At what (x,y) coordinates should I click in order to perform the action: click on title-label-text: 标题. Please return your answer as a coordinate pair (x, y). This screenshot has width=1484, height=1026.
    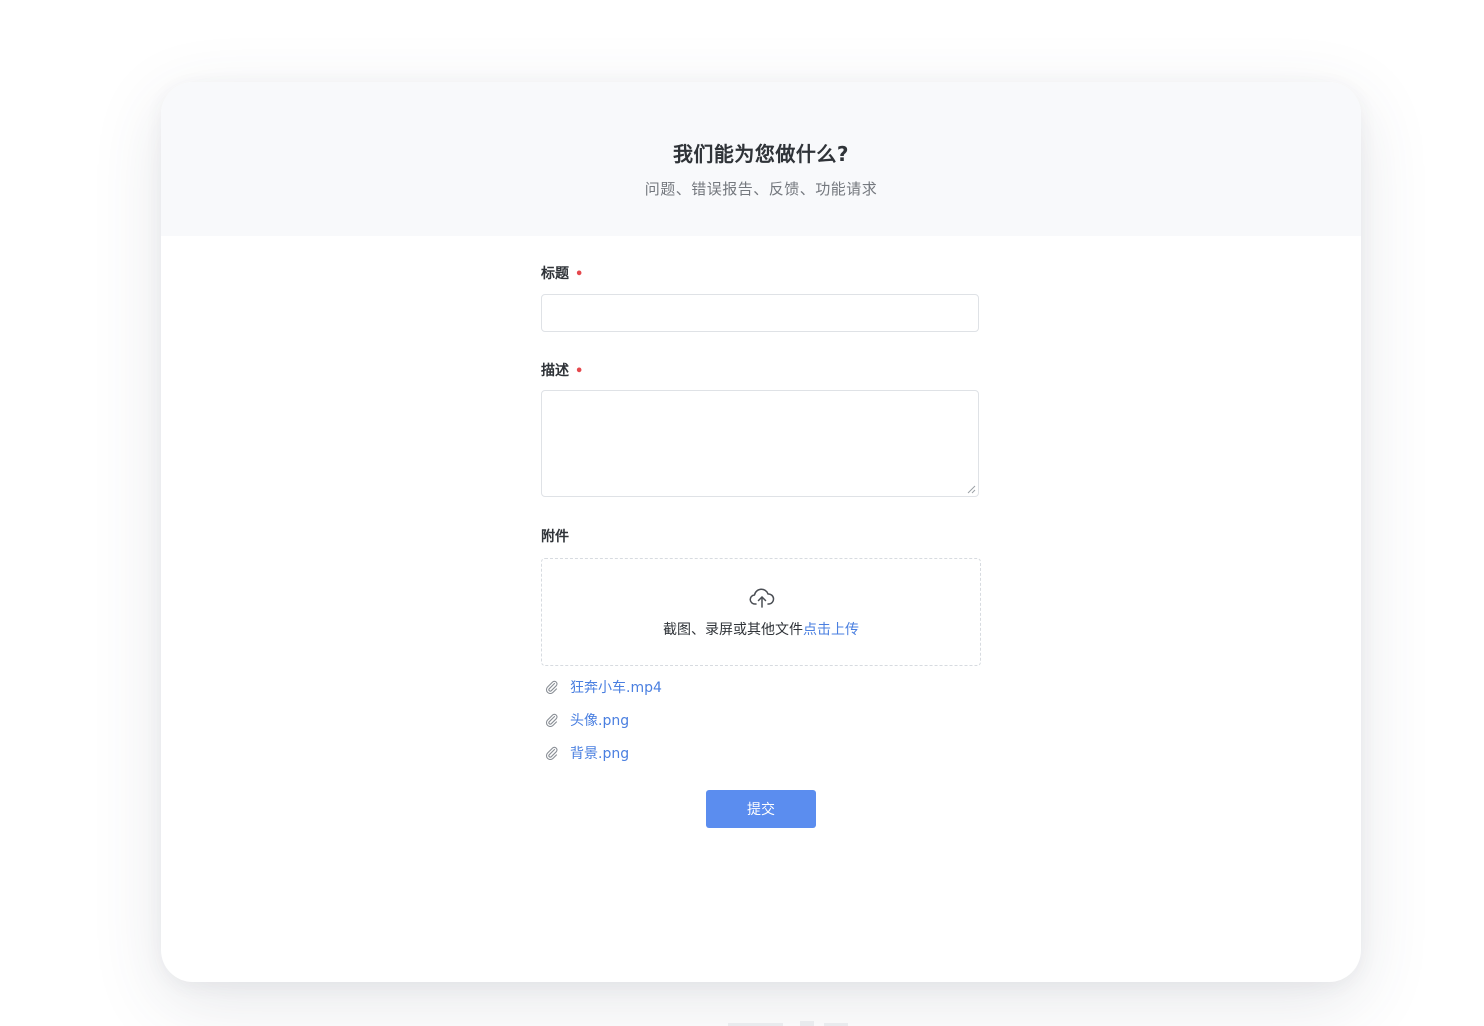
    Looking at the image, I should click on (555, 274).